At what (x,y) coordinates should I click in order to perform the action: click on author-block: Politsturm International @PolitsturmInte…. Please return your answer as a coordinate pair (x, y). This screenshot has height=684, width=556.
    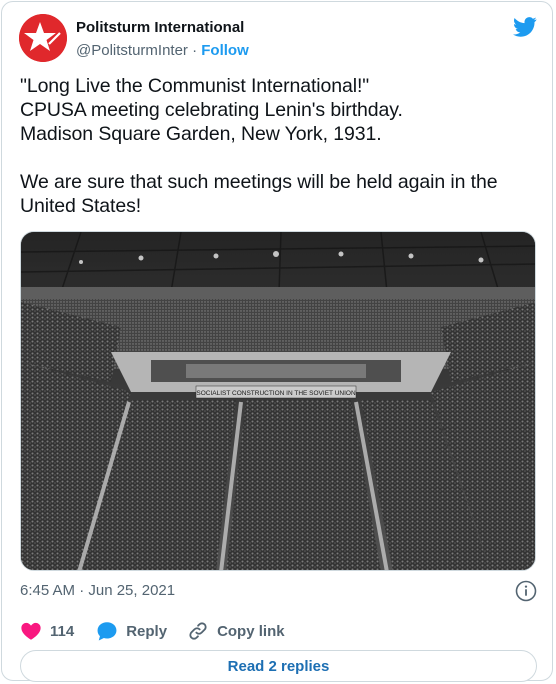
    Looking at the image, I should click on (162, 39).